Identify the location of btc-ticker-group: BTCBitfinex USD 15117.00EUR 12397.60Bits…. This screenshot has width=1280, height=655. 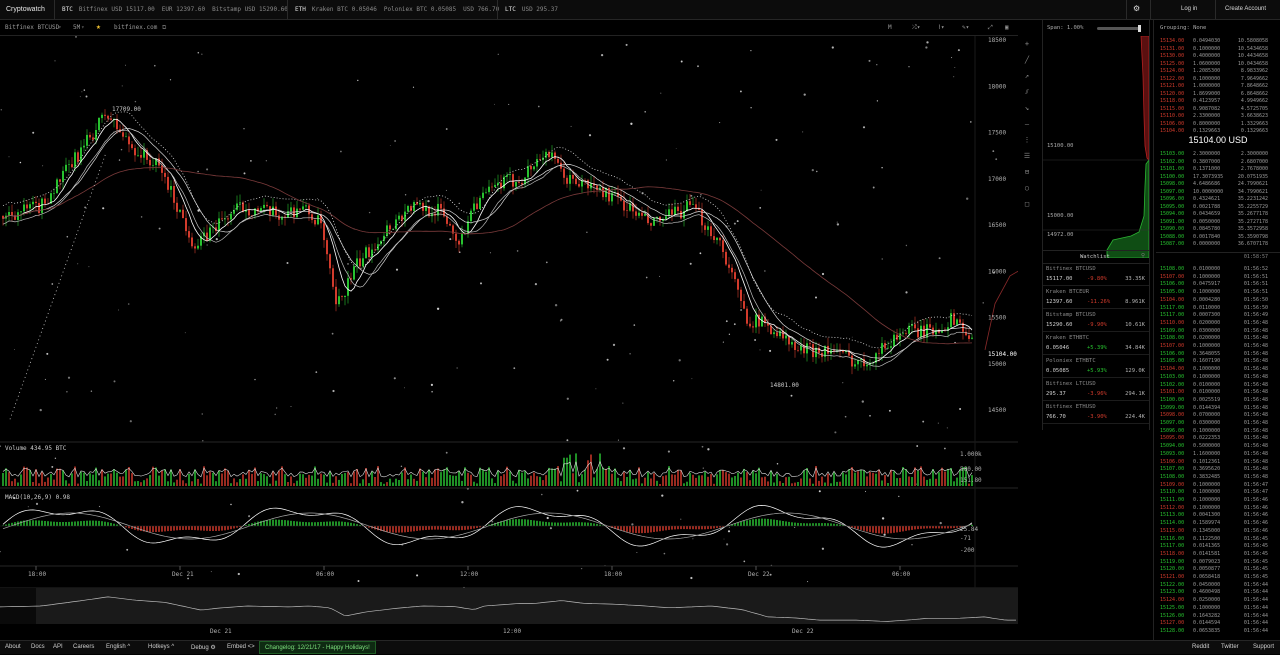
(178, 9).